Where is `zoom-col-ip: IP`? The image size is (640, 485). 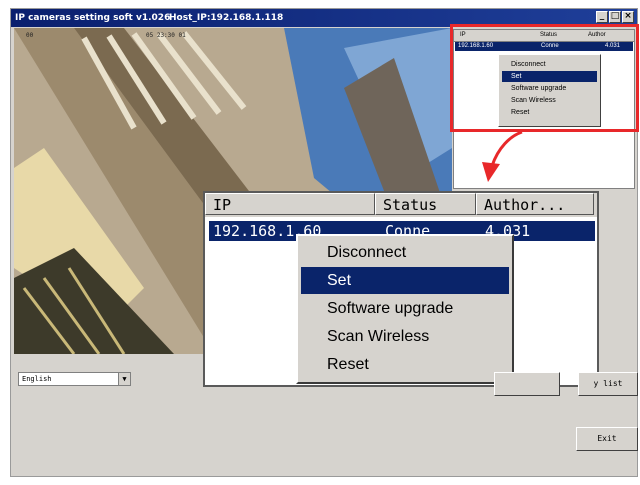
zoom-col-ip: IP is located at coordinates (290, 204).